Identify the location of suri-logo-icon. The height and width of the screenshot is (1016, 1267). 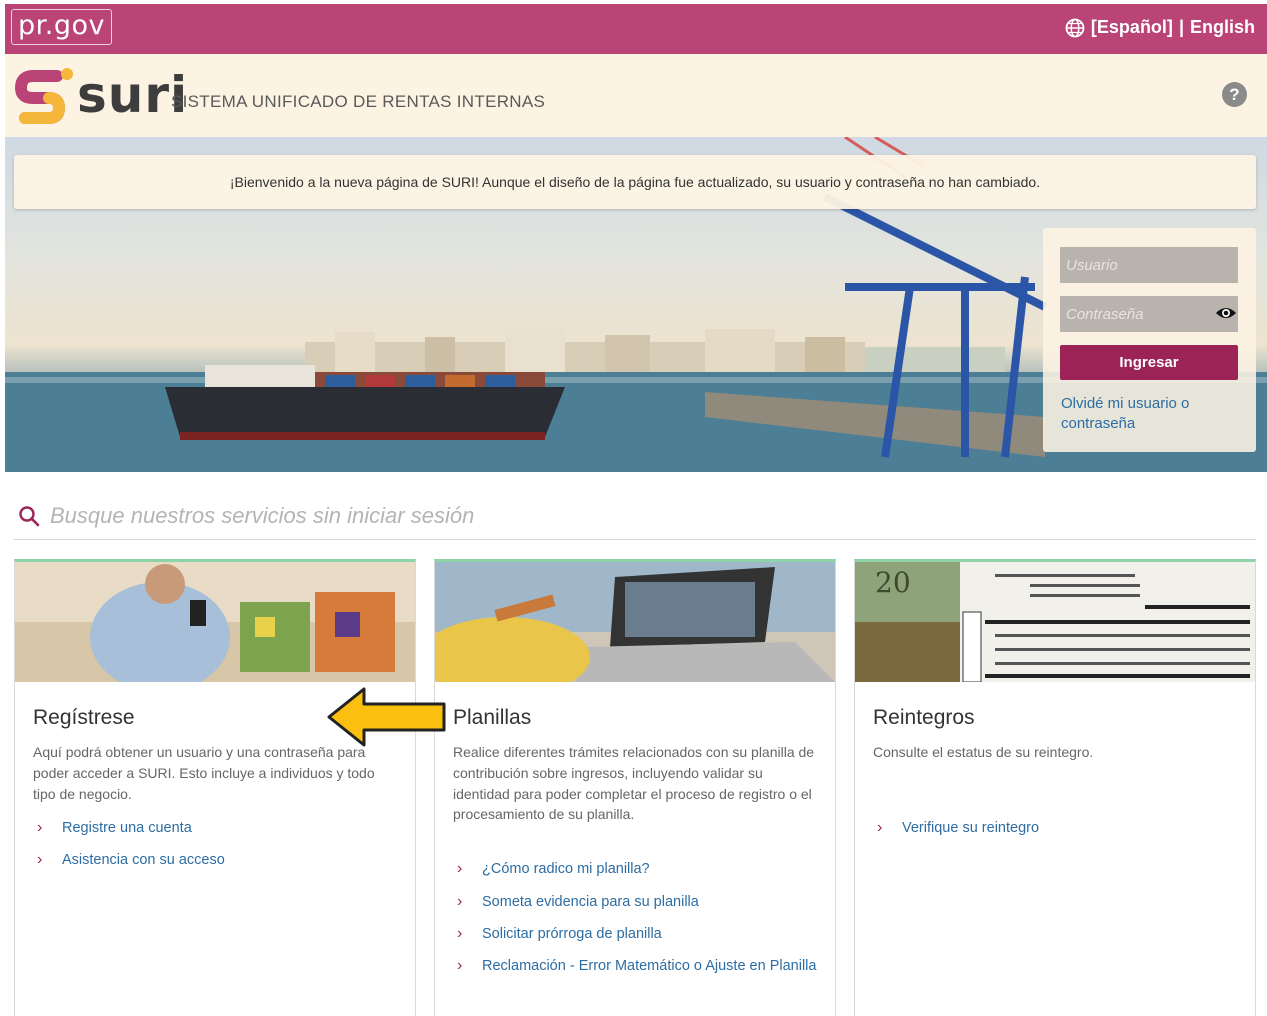
(44, 96).